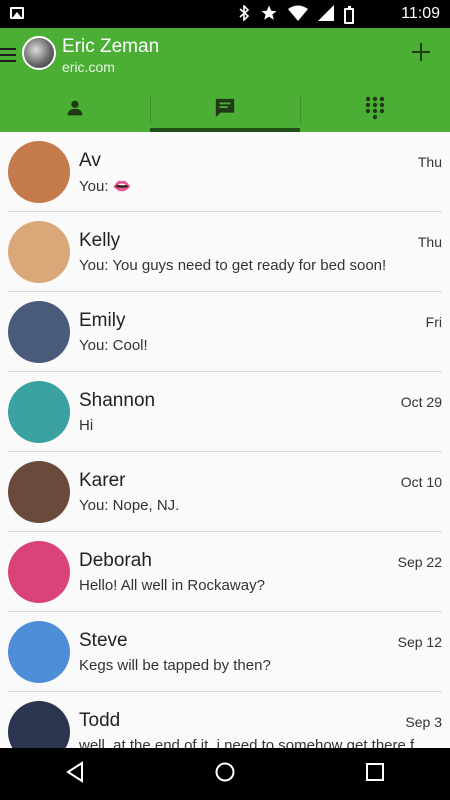 This screenshot has height=800, width=450. I want to click on message-date: Oct 10, so click(421, 482).